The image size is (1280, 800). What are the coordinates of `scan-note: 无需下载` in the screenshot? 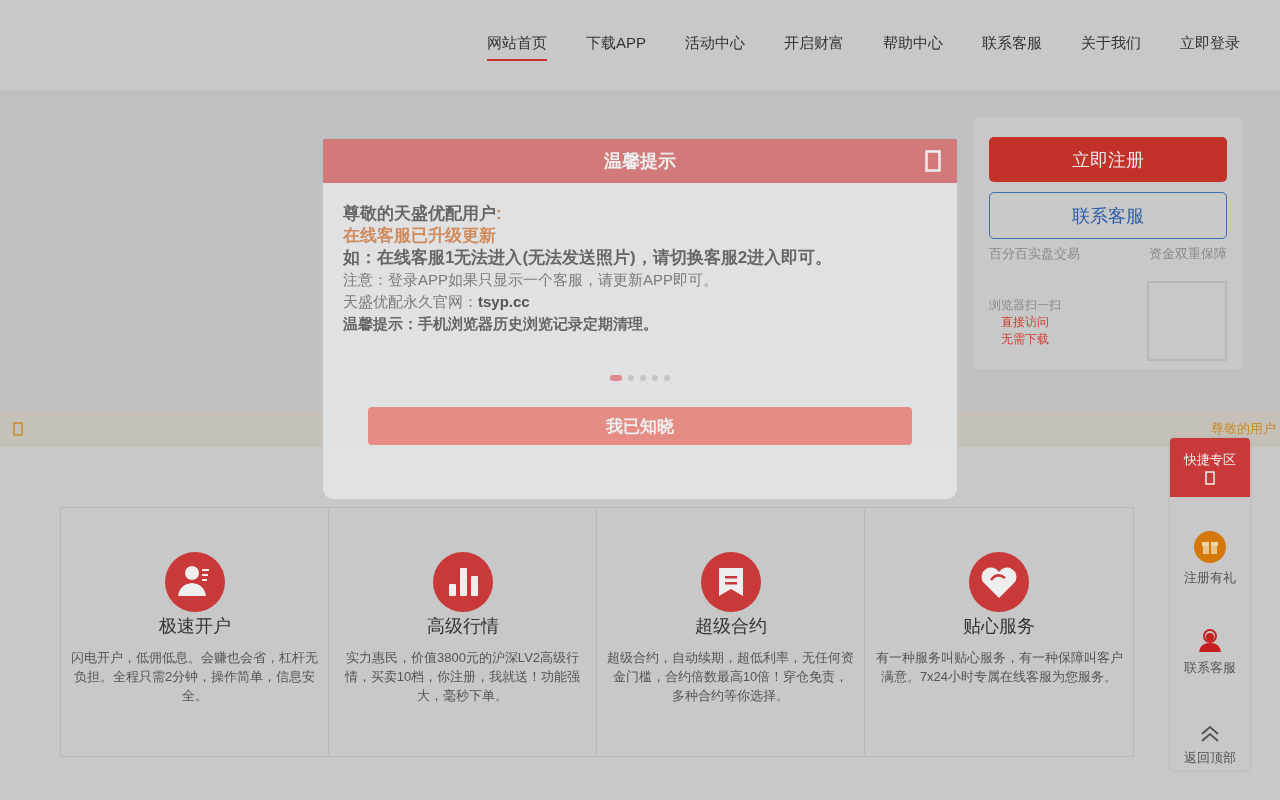 It's located at (1025, 339).